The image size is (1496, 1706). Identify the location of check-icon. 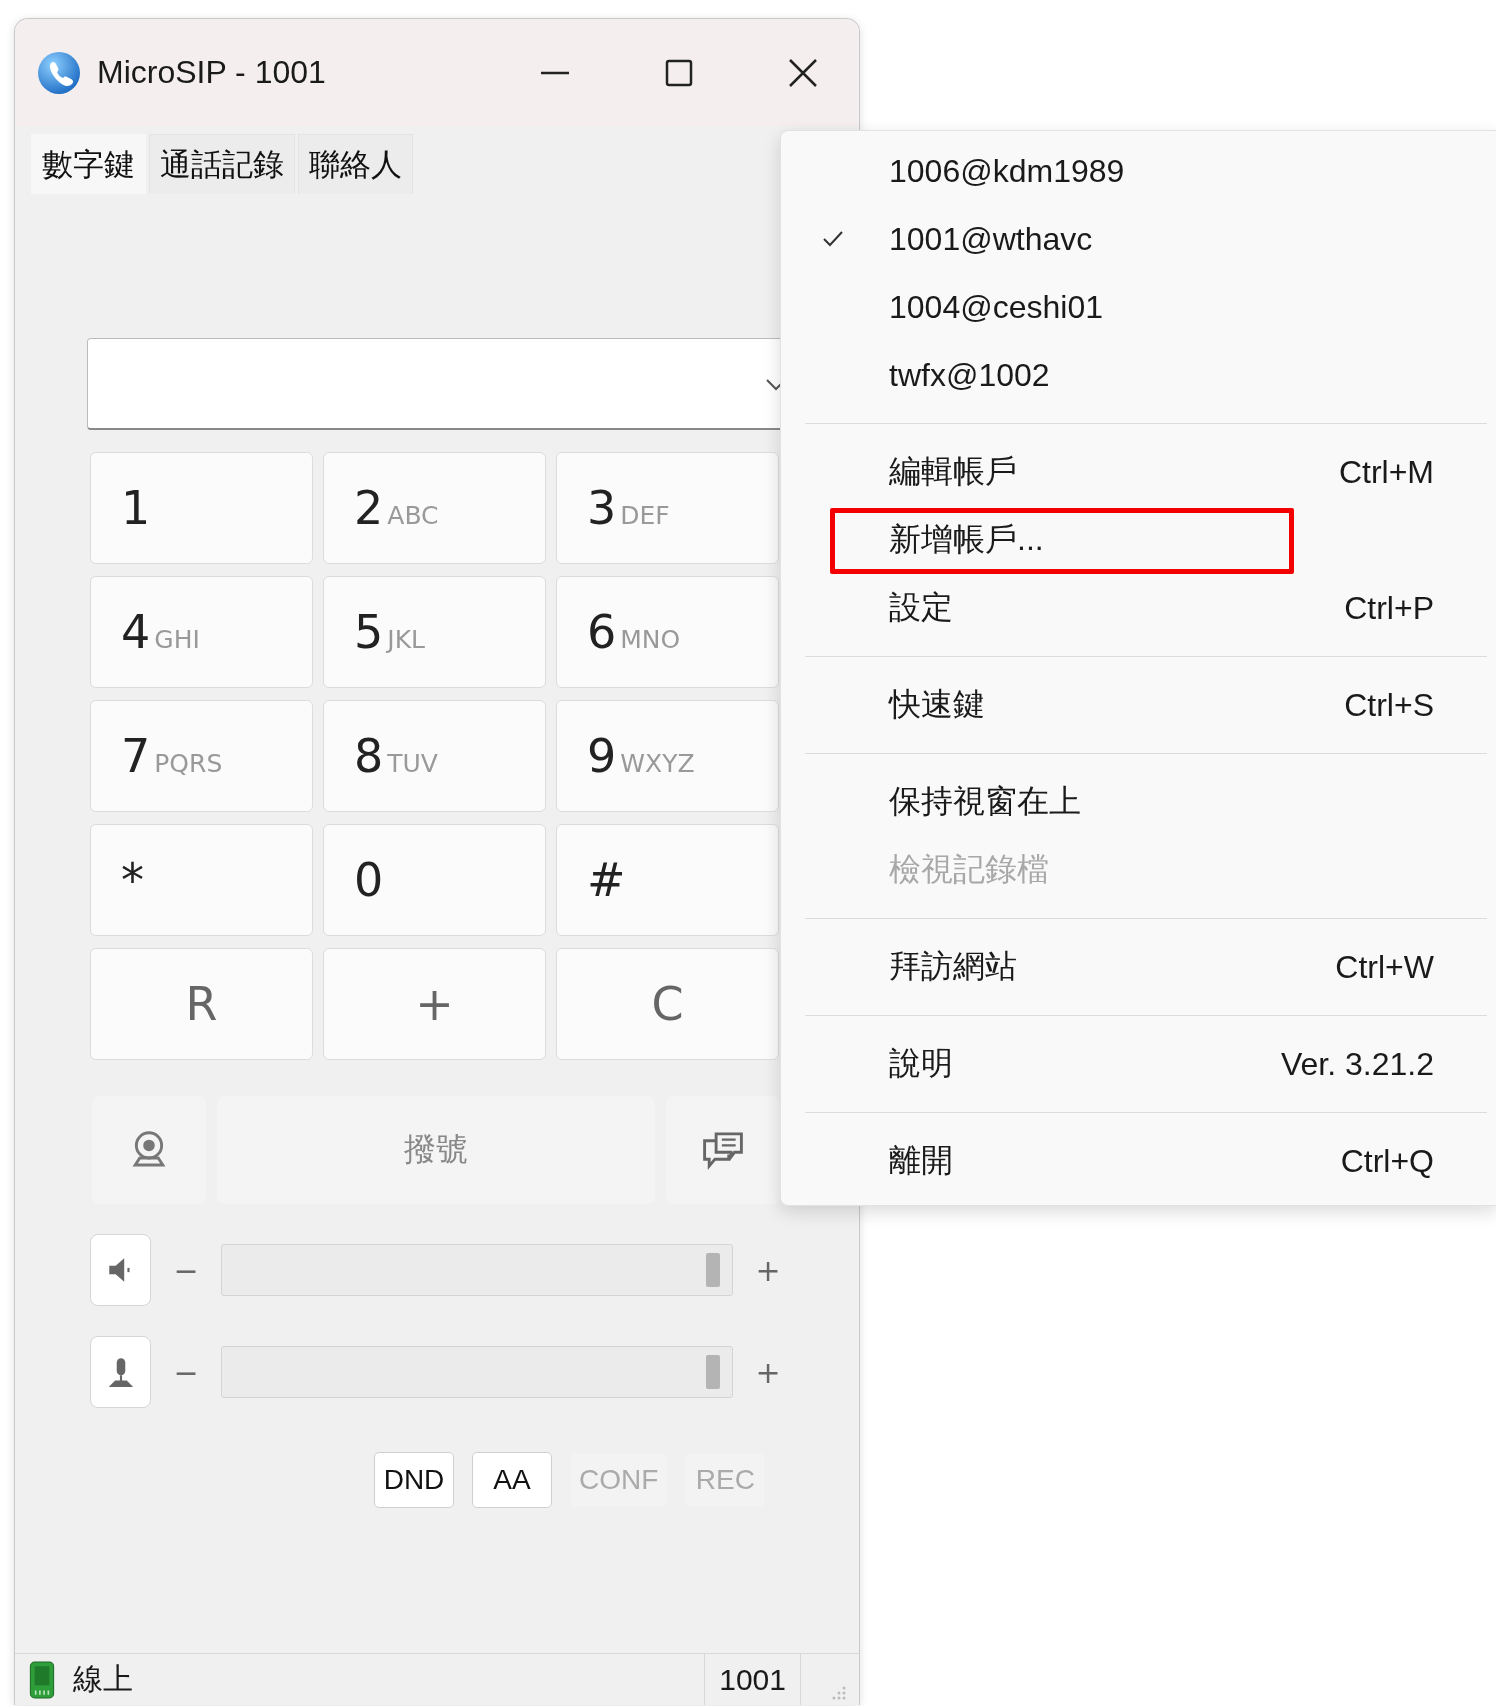
(833, 239).